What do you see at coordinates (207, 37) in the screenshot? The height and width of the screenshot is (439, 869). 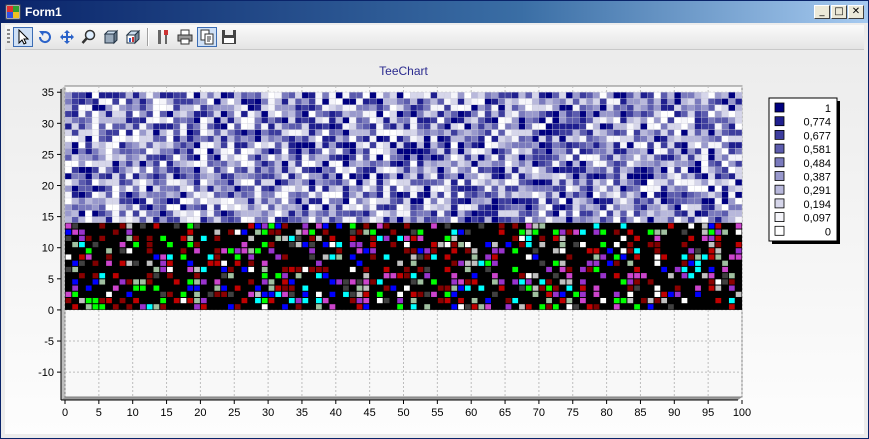 I see `copy-button` at bounding box center [207, 37].